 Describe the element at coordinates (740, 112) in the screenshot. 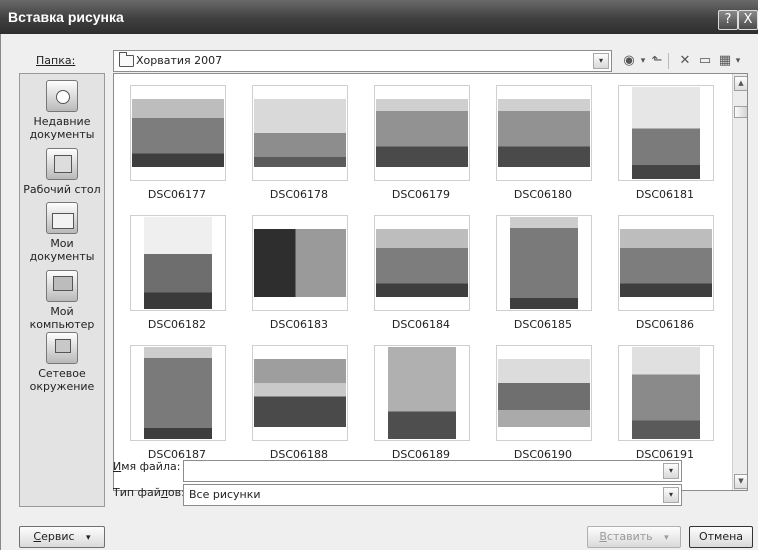

I see `scroll-thumb` at that location.